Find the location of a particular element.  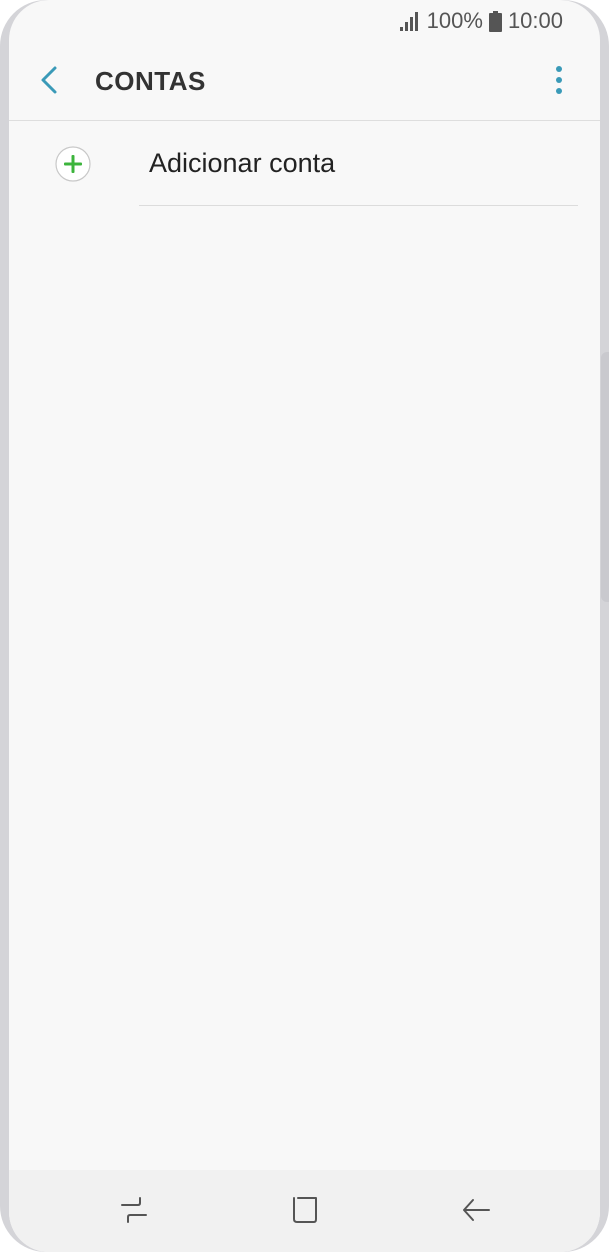

back-button is located at coordinates (49, 82).